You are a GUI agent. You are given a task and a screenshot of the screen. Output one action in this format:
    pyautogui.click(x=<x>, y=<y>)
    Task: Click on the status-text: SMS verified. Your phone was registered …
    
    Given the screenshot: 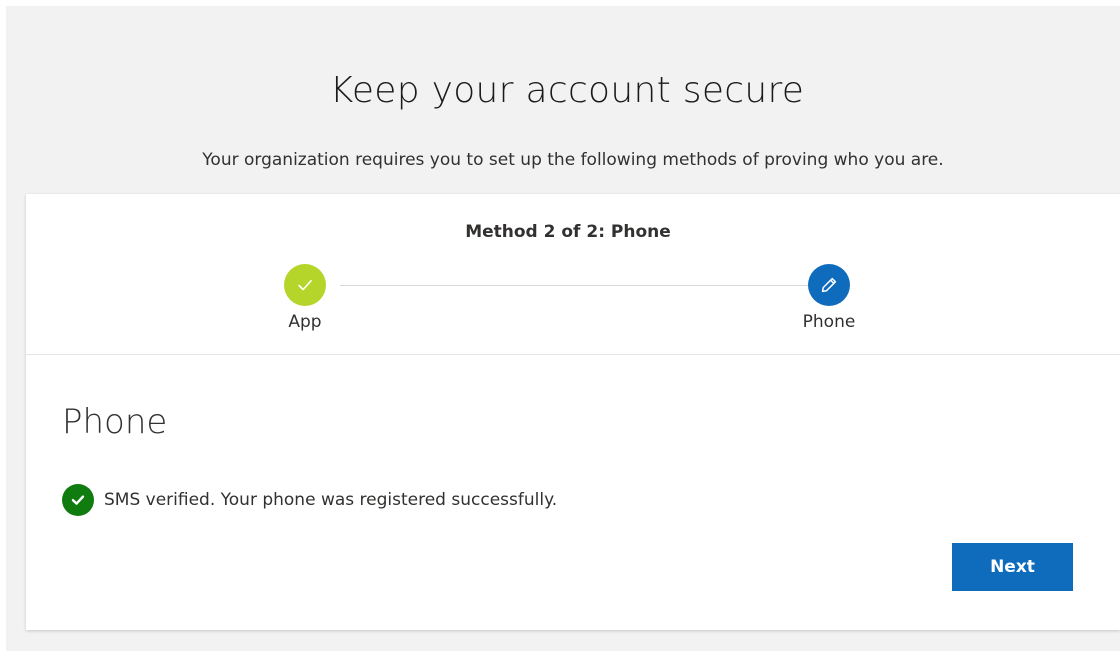 What is the action you would take?
    pyautogui.click(x=331, y=500)
    